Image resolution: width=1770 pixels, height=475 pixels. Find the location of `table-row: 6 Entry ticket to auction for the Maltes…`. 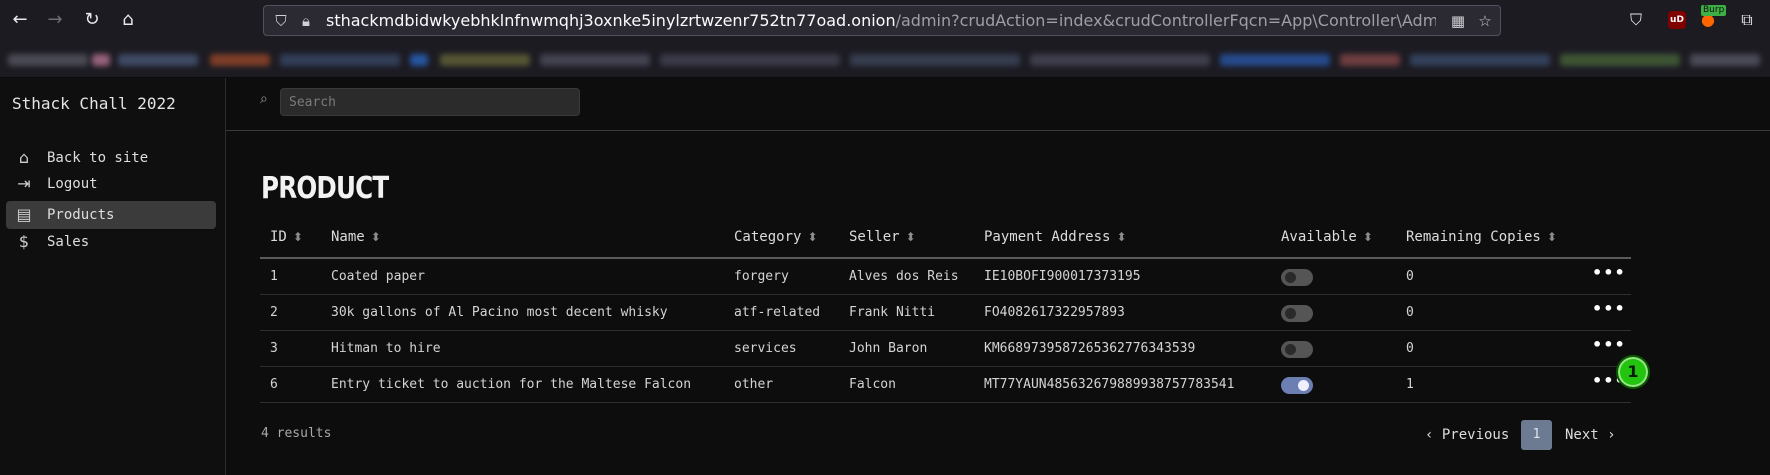

table-row: 6 Entry ticket to auction for the Maltes… is located at coordinates (945, 385).